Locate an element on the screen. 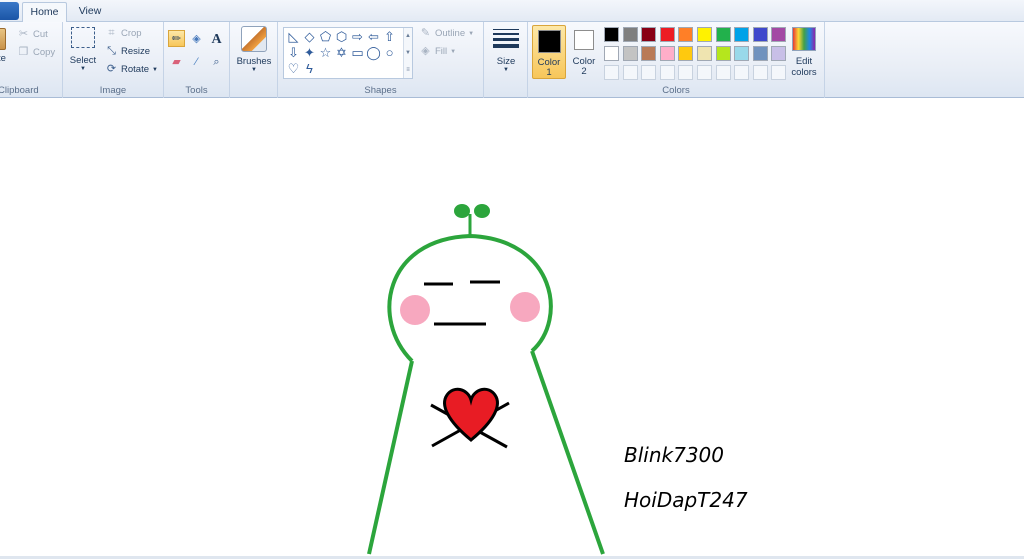 The image size is (1024, 559). shapes-scrollbar: ▲ ▼ ≡ is located at coordinates (407, 53).